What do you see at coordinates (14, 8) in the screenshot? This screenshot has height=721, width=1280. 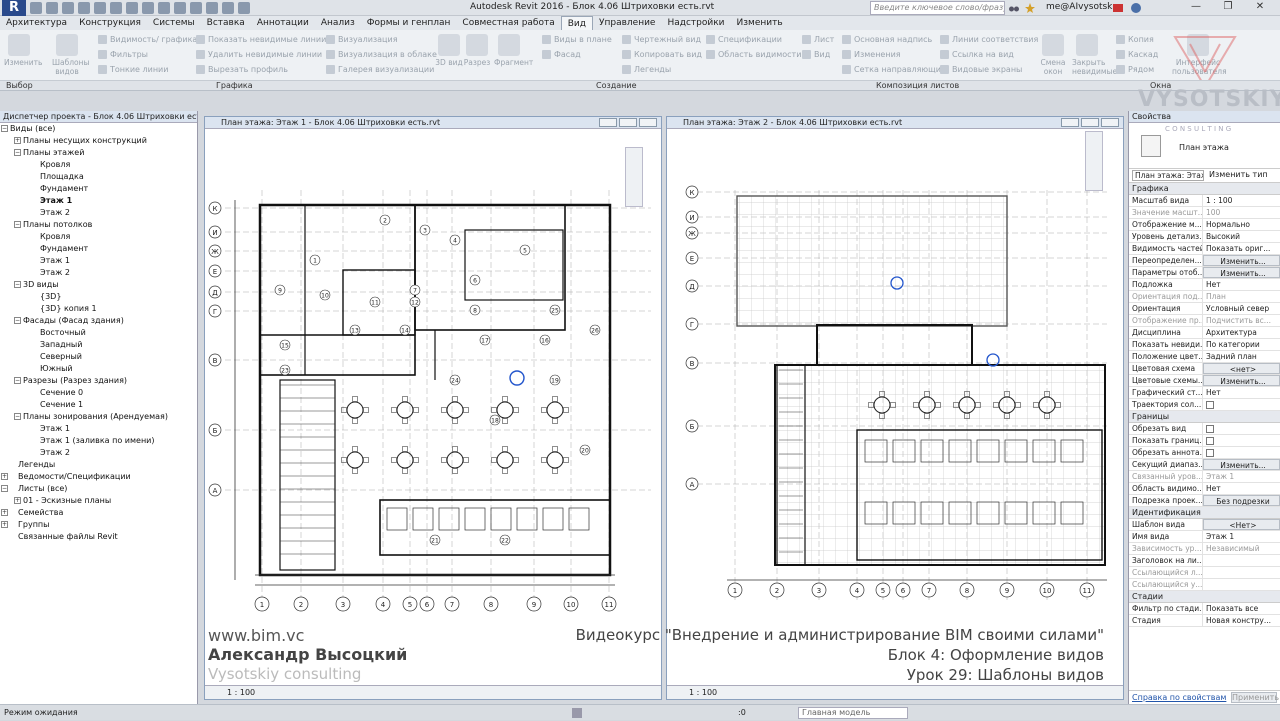 I see `revit-logo-icon: R` at bounding box center [14, 8].